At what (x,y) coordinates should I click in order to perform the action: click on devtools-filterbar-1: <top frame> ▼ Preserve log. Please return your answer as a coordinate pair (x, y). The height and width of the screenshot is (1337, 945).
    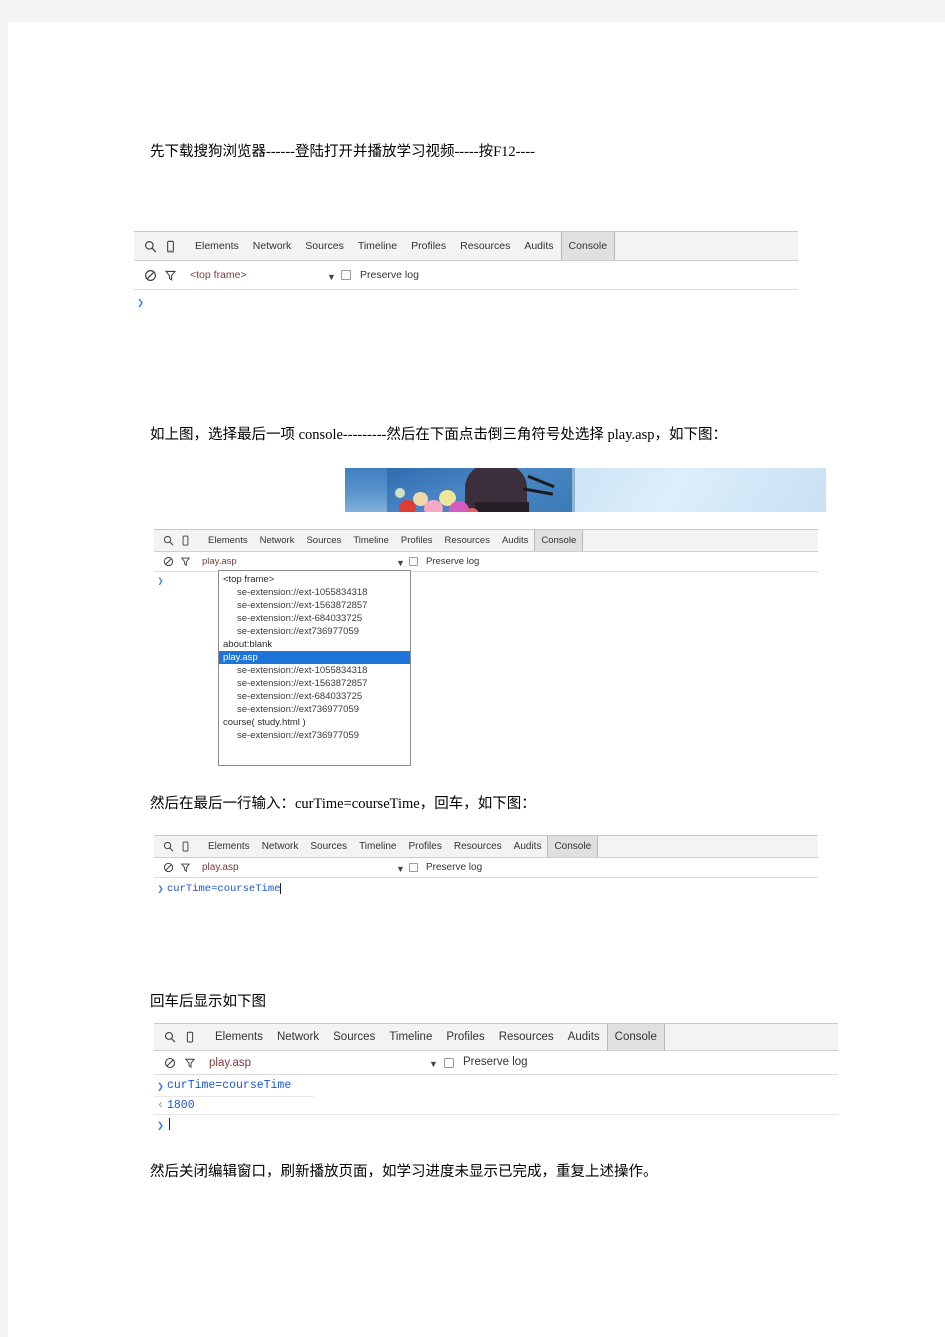
    Looking at the image, I should click on (466, 275).